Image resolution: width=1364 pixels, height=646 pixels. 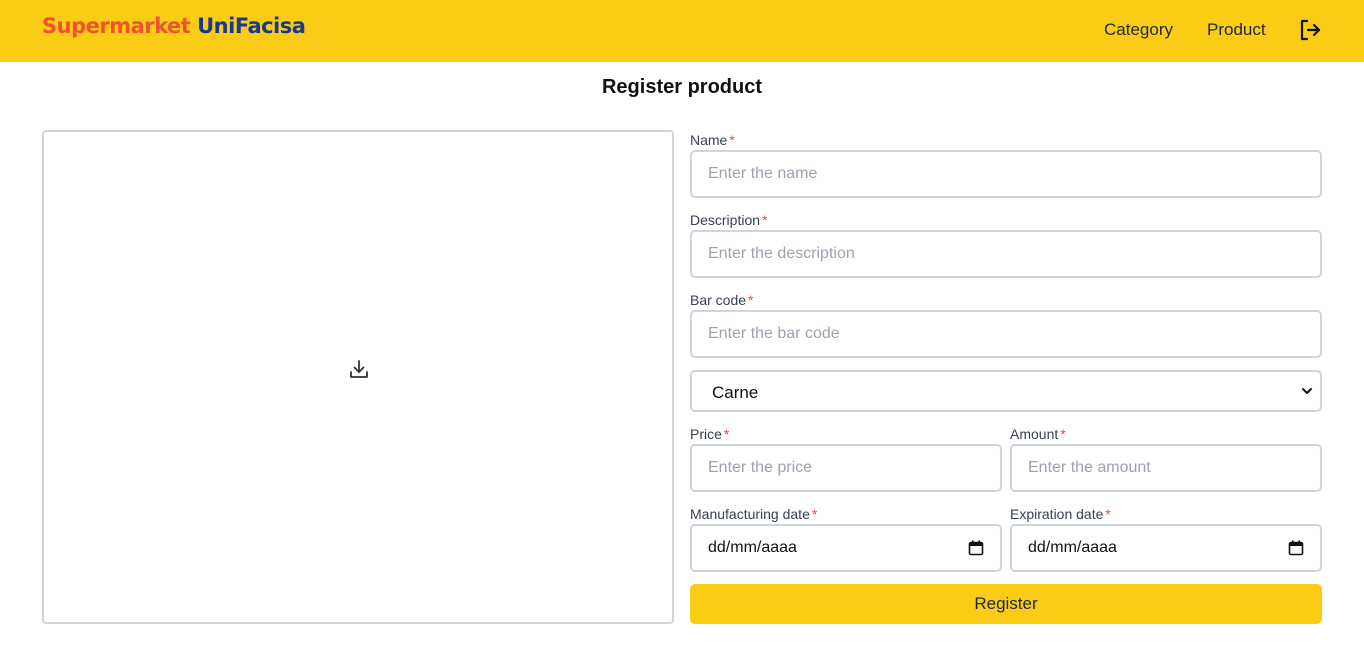 I want to click on description-label: Description *, so click(x=728, y=220).